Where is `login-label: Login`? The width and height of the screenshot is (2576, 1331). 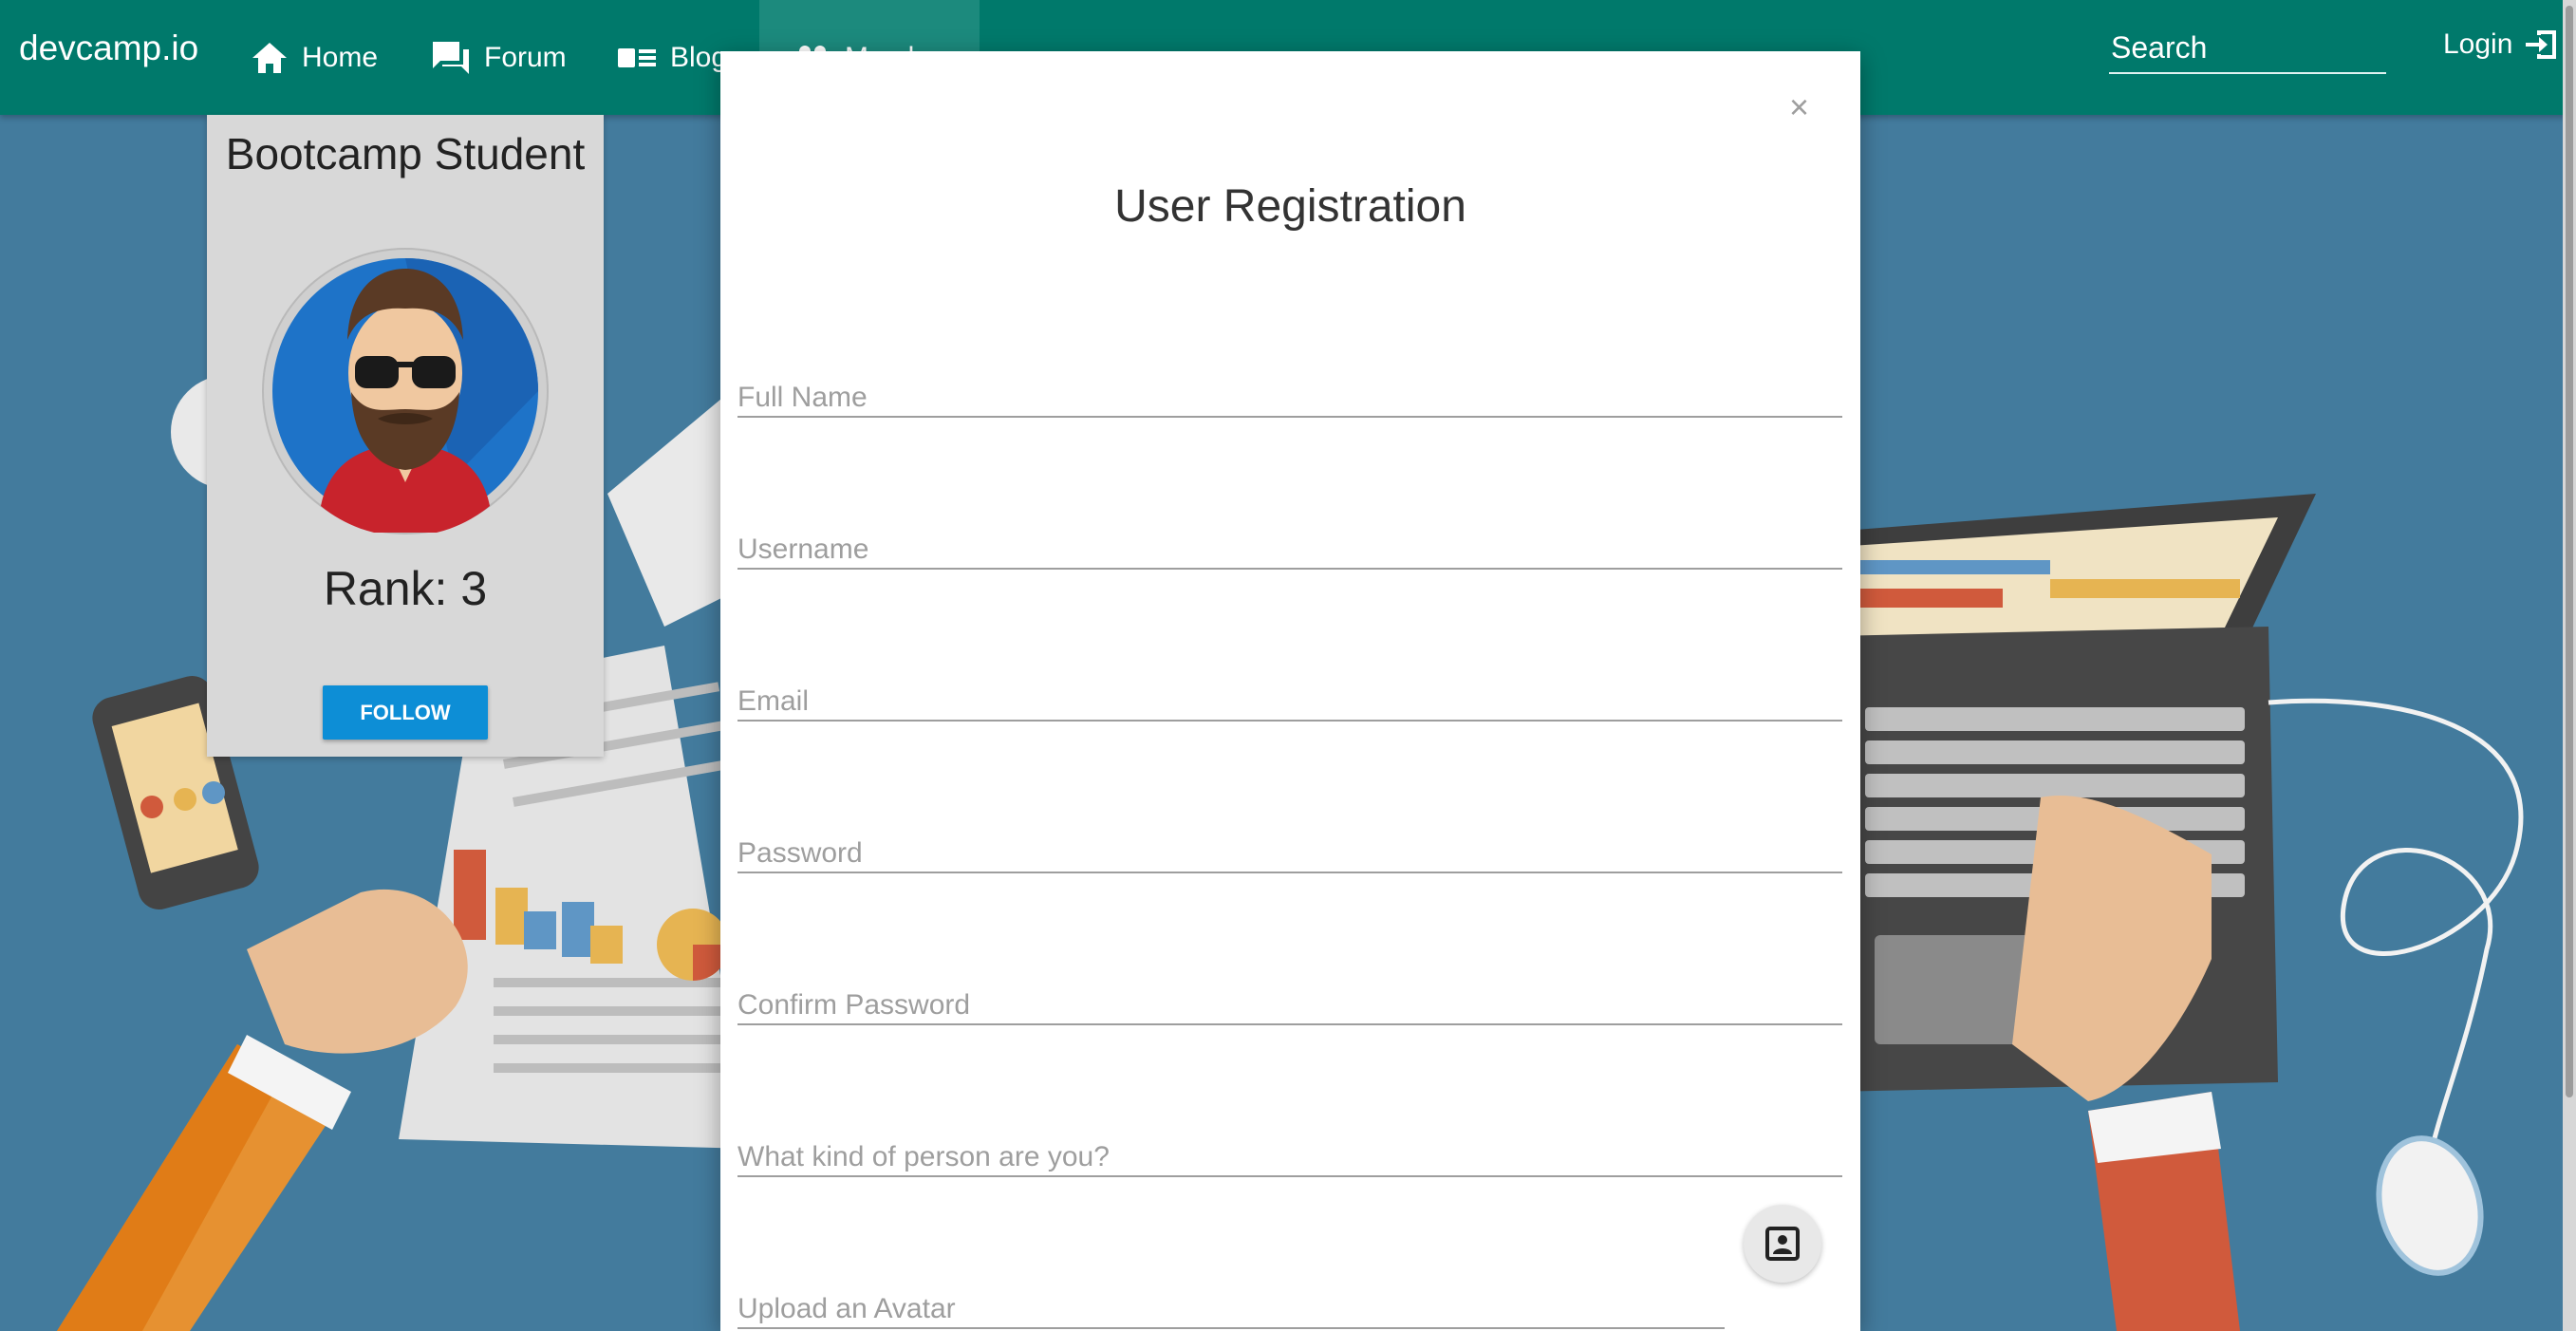 login-label: Login is located at coordinates (2478, 44).